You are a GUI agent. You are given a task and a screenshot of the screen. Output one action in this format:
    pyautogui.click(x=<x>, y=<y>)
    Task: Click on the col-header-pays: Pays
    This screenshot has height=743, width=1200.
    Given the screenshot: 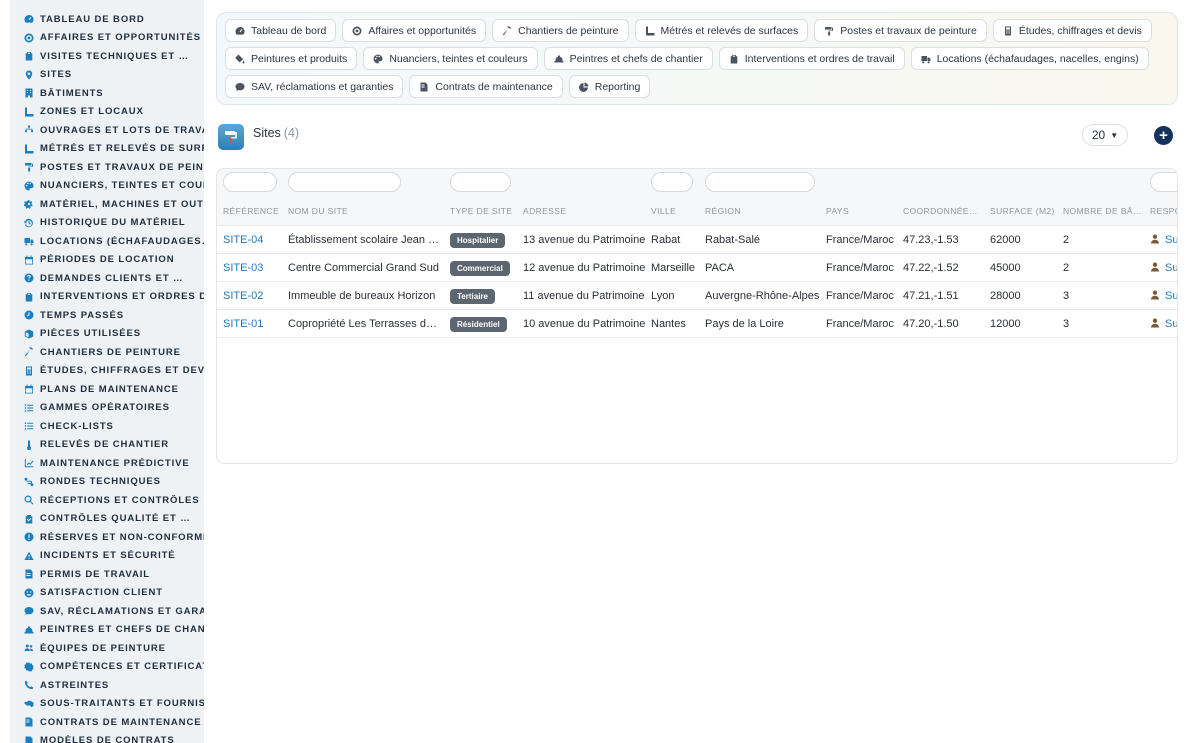 What is the action you would take?
    pyautogui.click(x=862, y=211)
    